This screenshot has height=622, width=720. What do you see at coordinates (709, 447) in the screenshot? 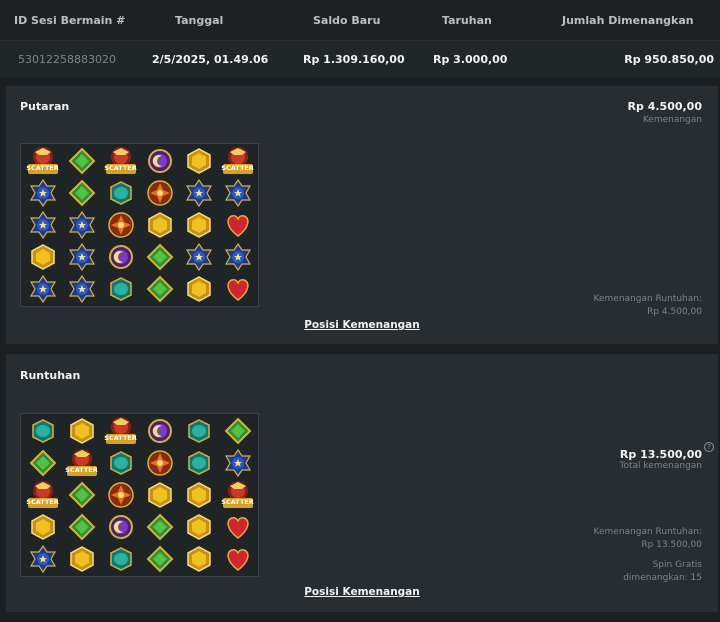
I see `help-icon: ?` at bounding box center [709, 447].